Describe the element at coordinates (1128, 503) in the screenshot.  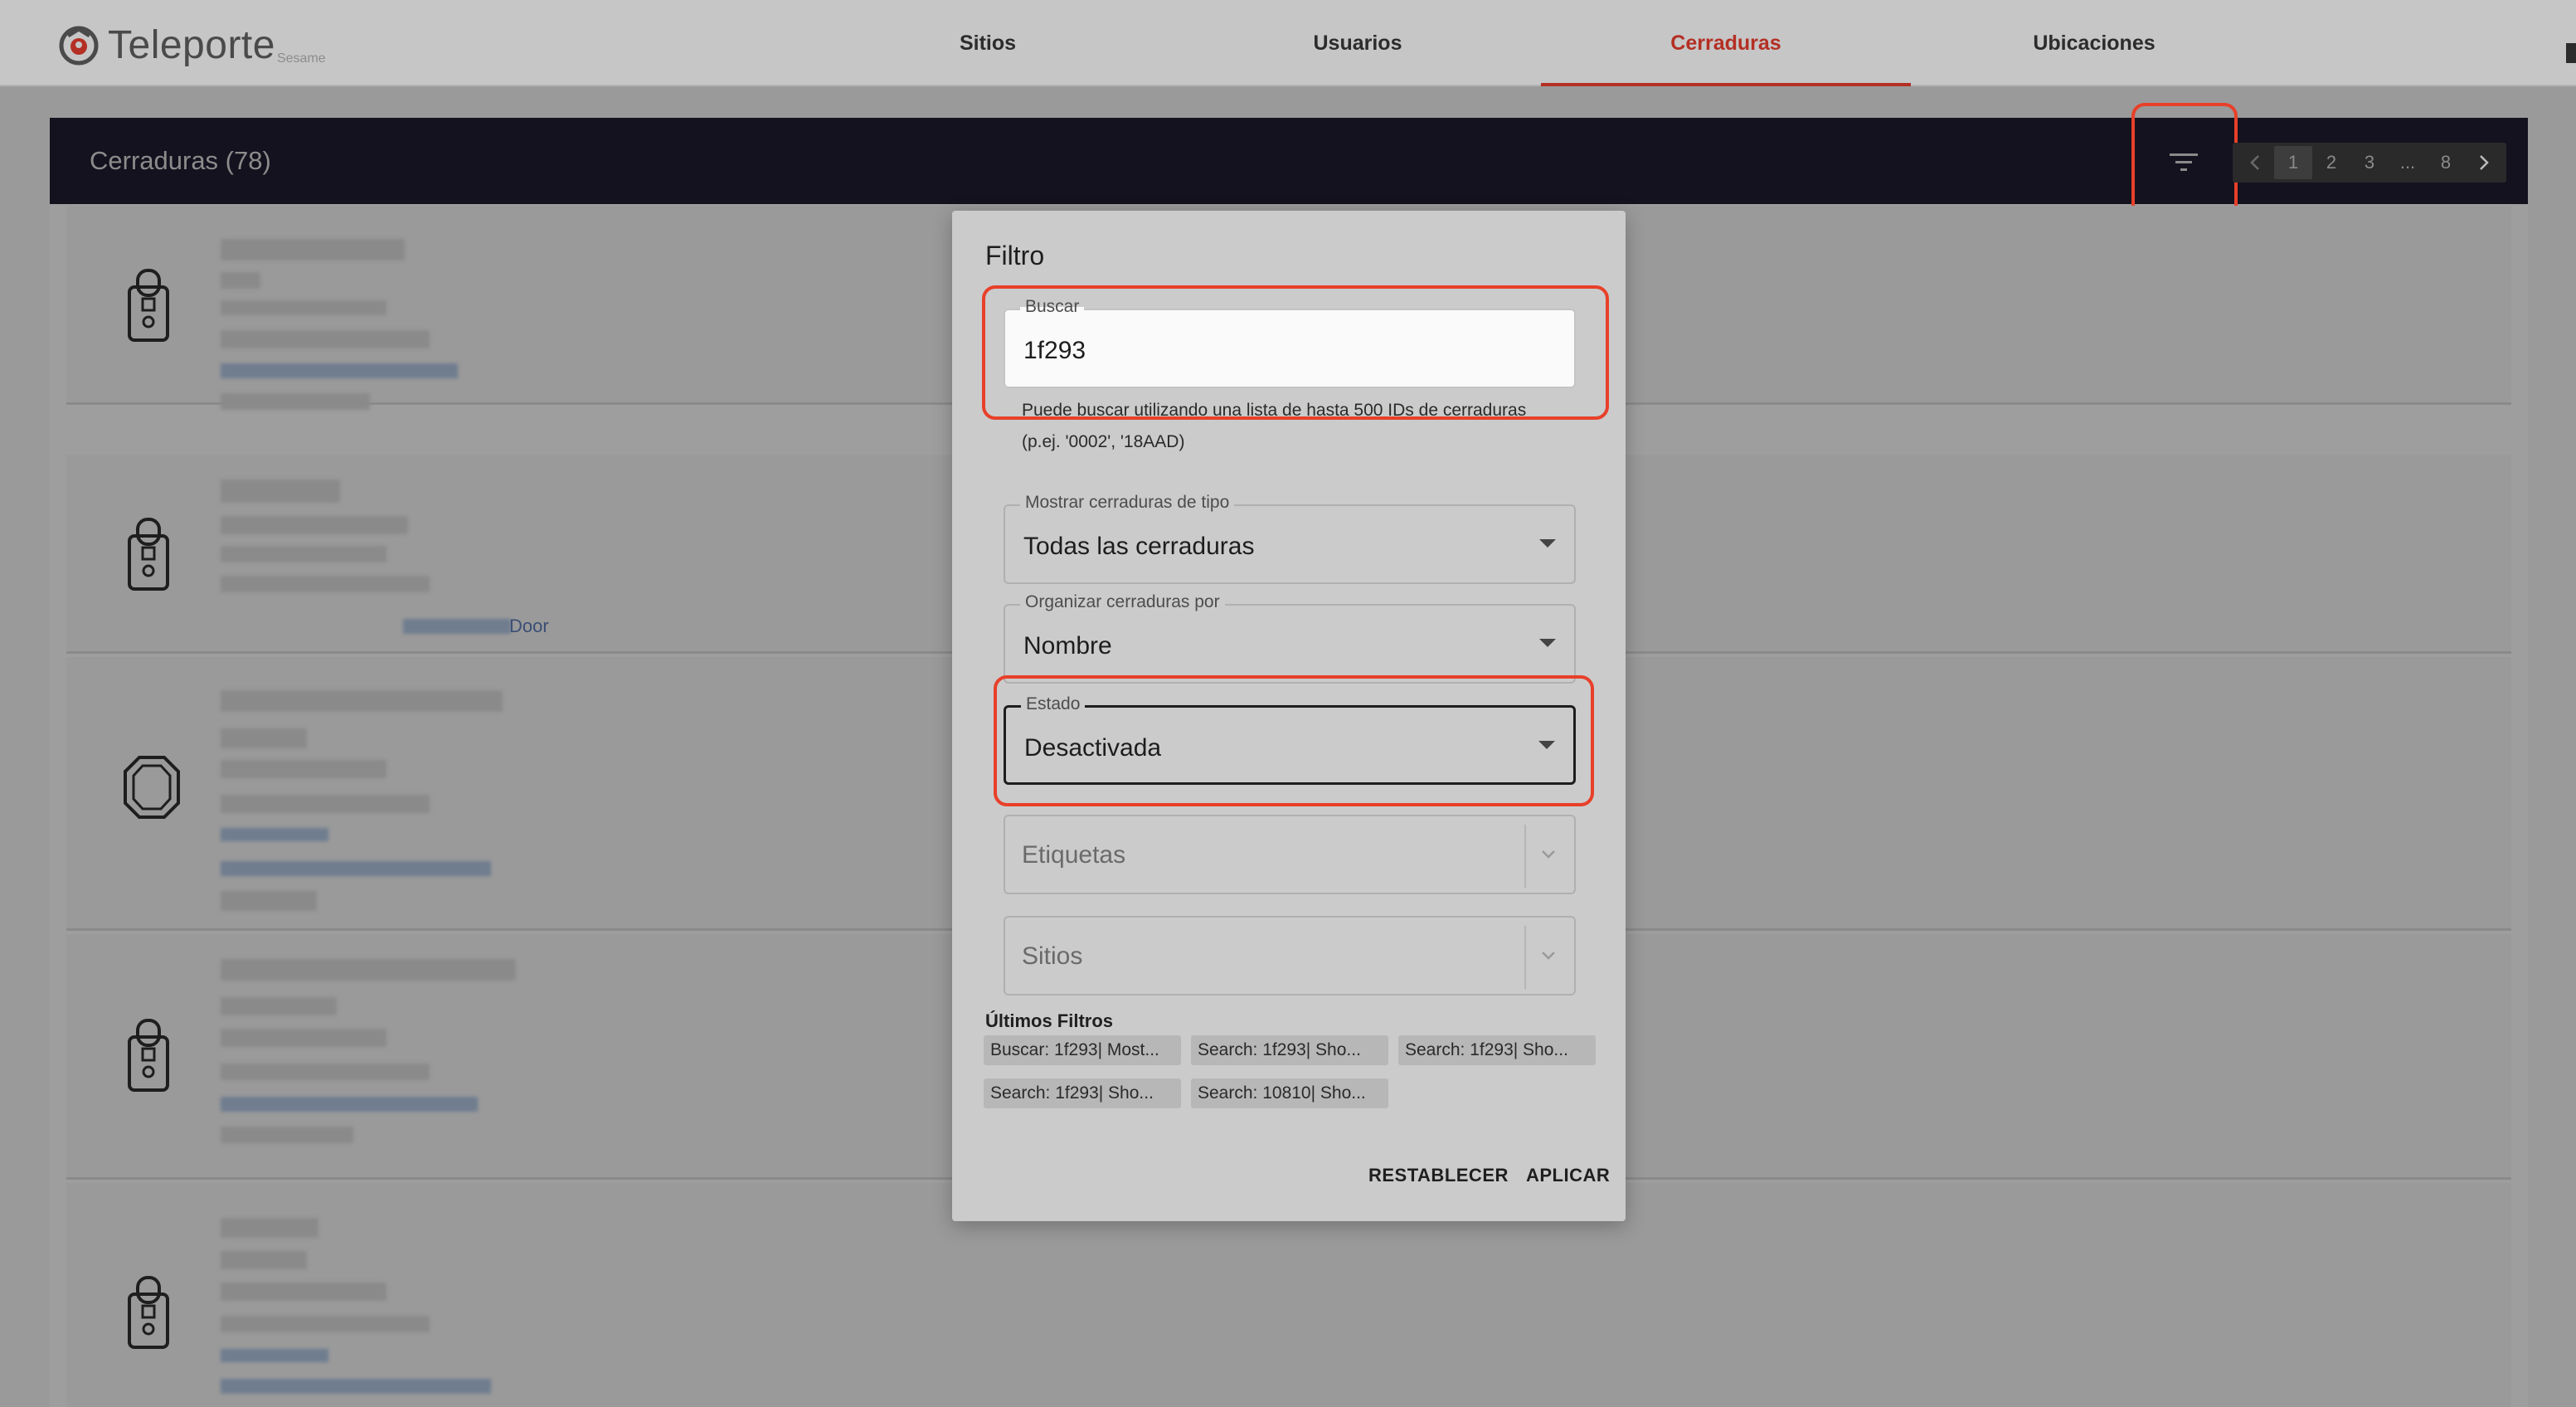
I see `lock-type-label: Mostrar cerraduras de tipo` at that location.